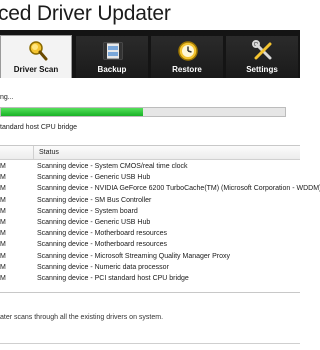 This screenshot has width=320, height=350. Describe the element at coordinates (72, 112) in the screenshot. I see `scan-progress-fill` at that location.